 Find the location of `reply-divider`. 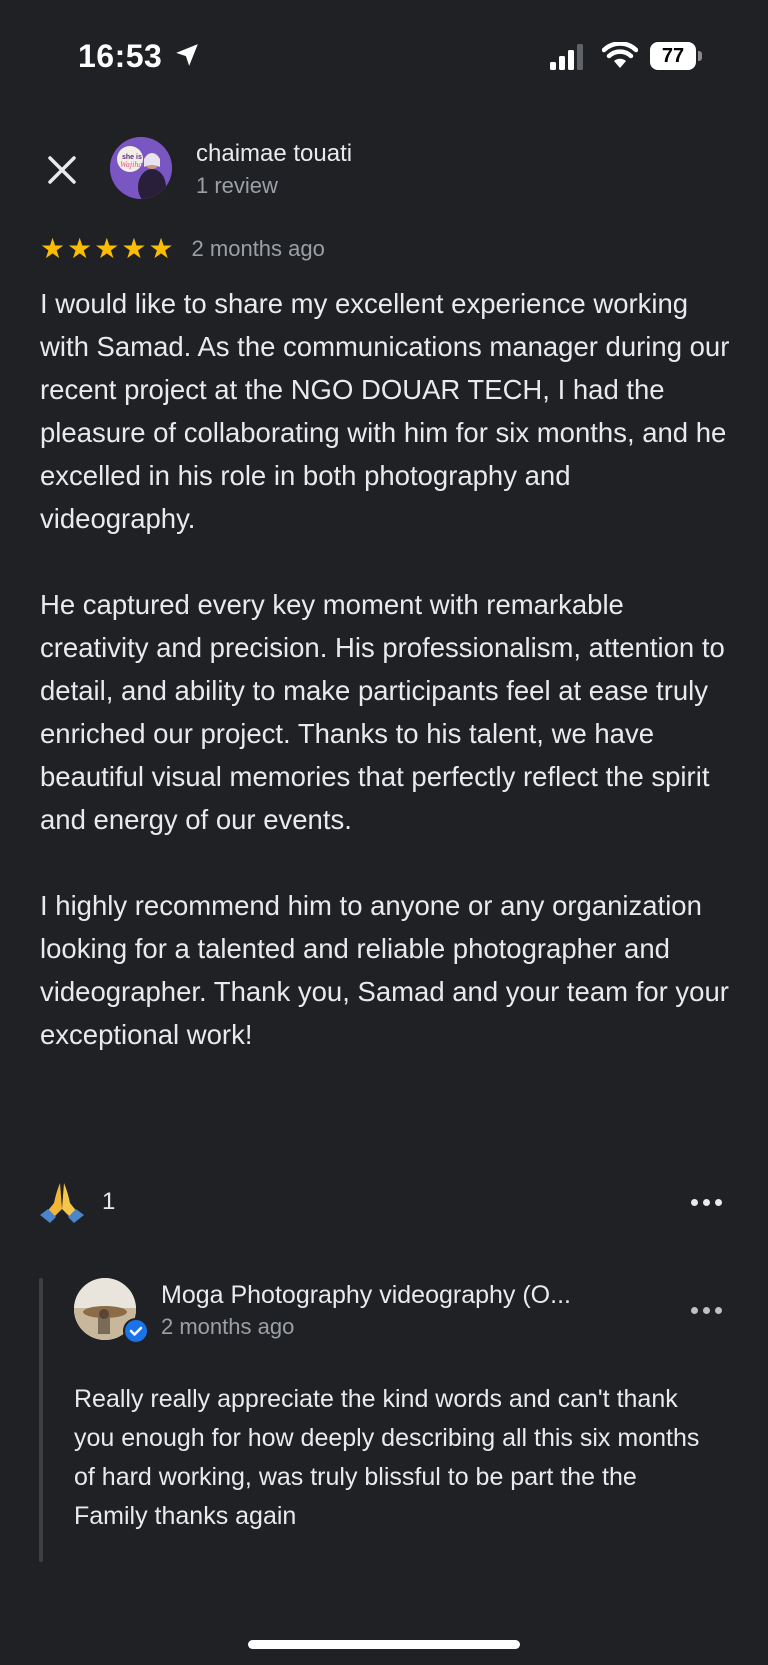

reply-divider is located at coordinates (41, 1420).